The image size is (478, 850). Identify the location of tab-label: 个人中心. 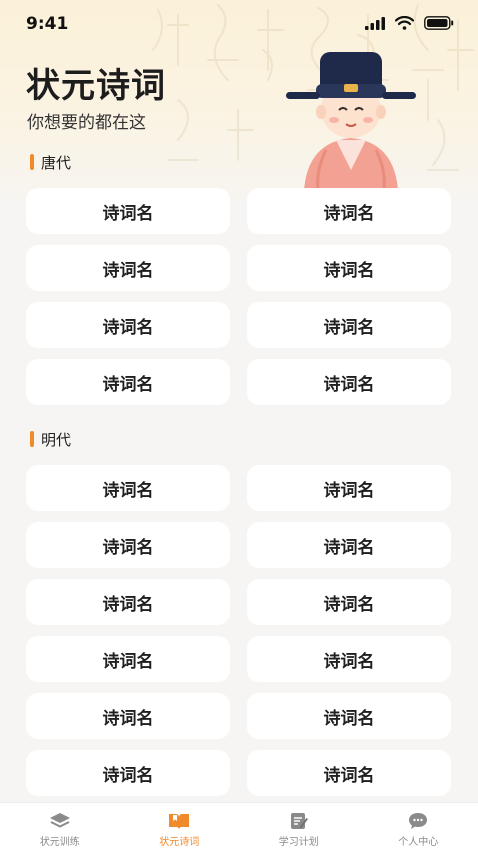
(418, 842).